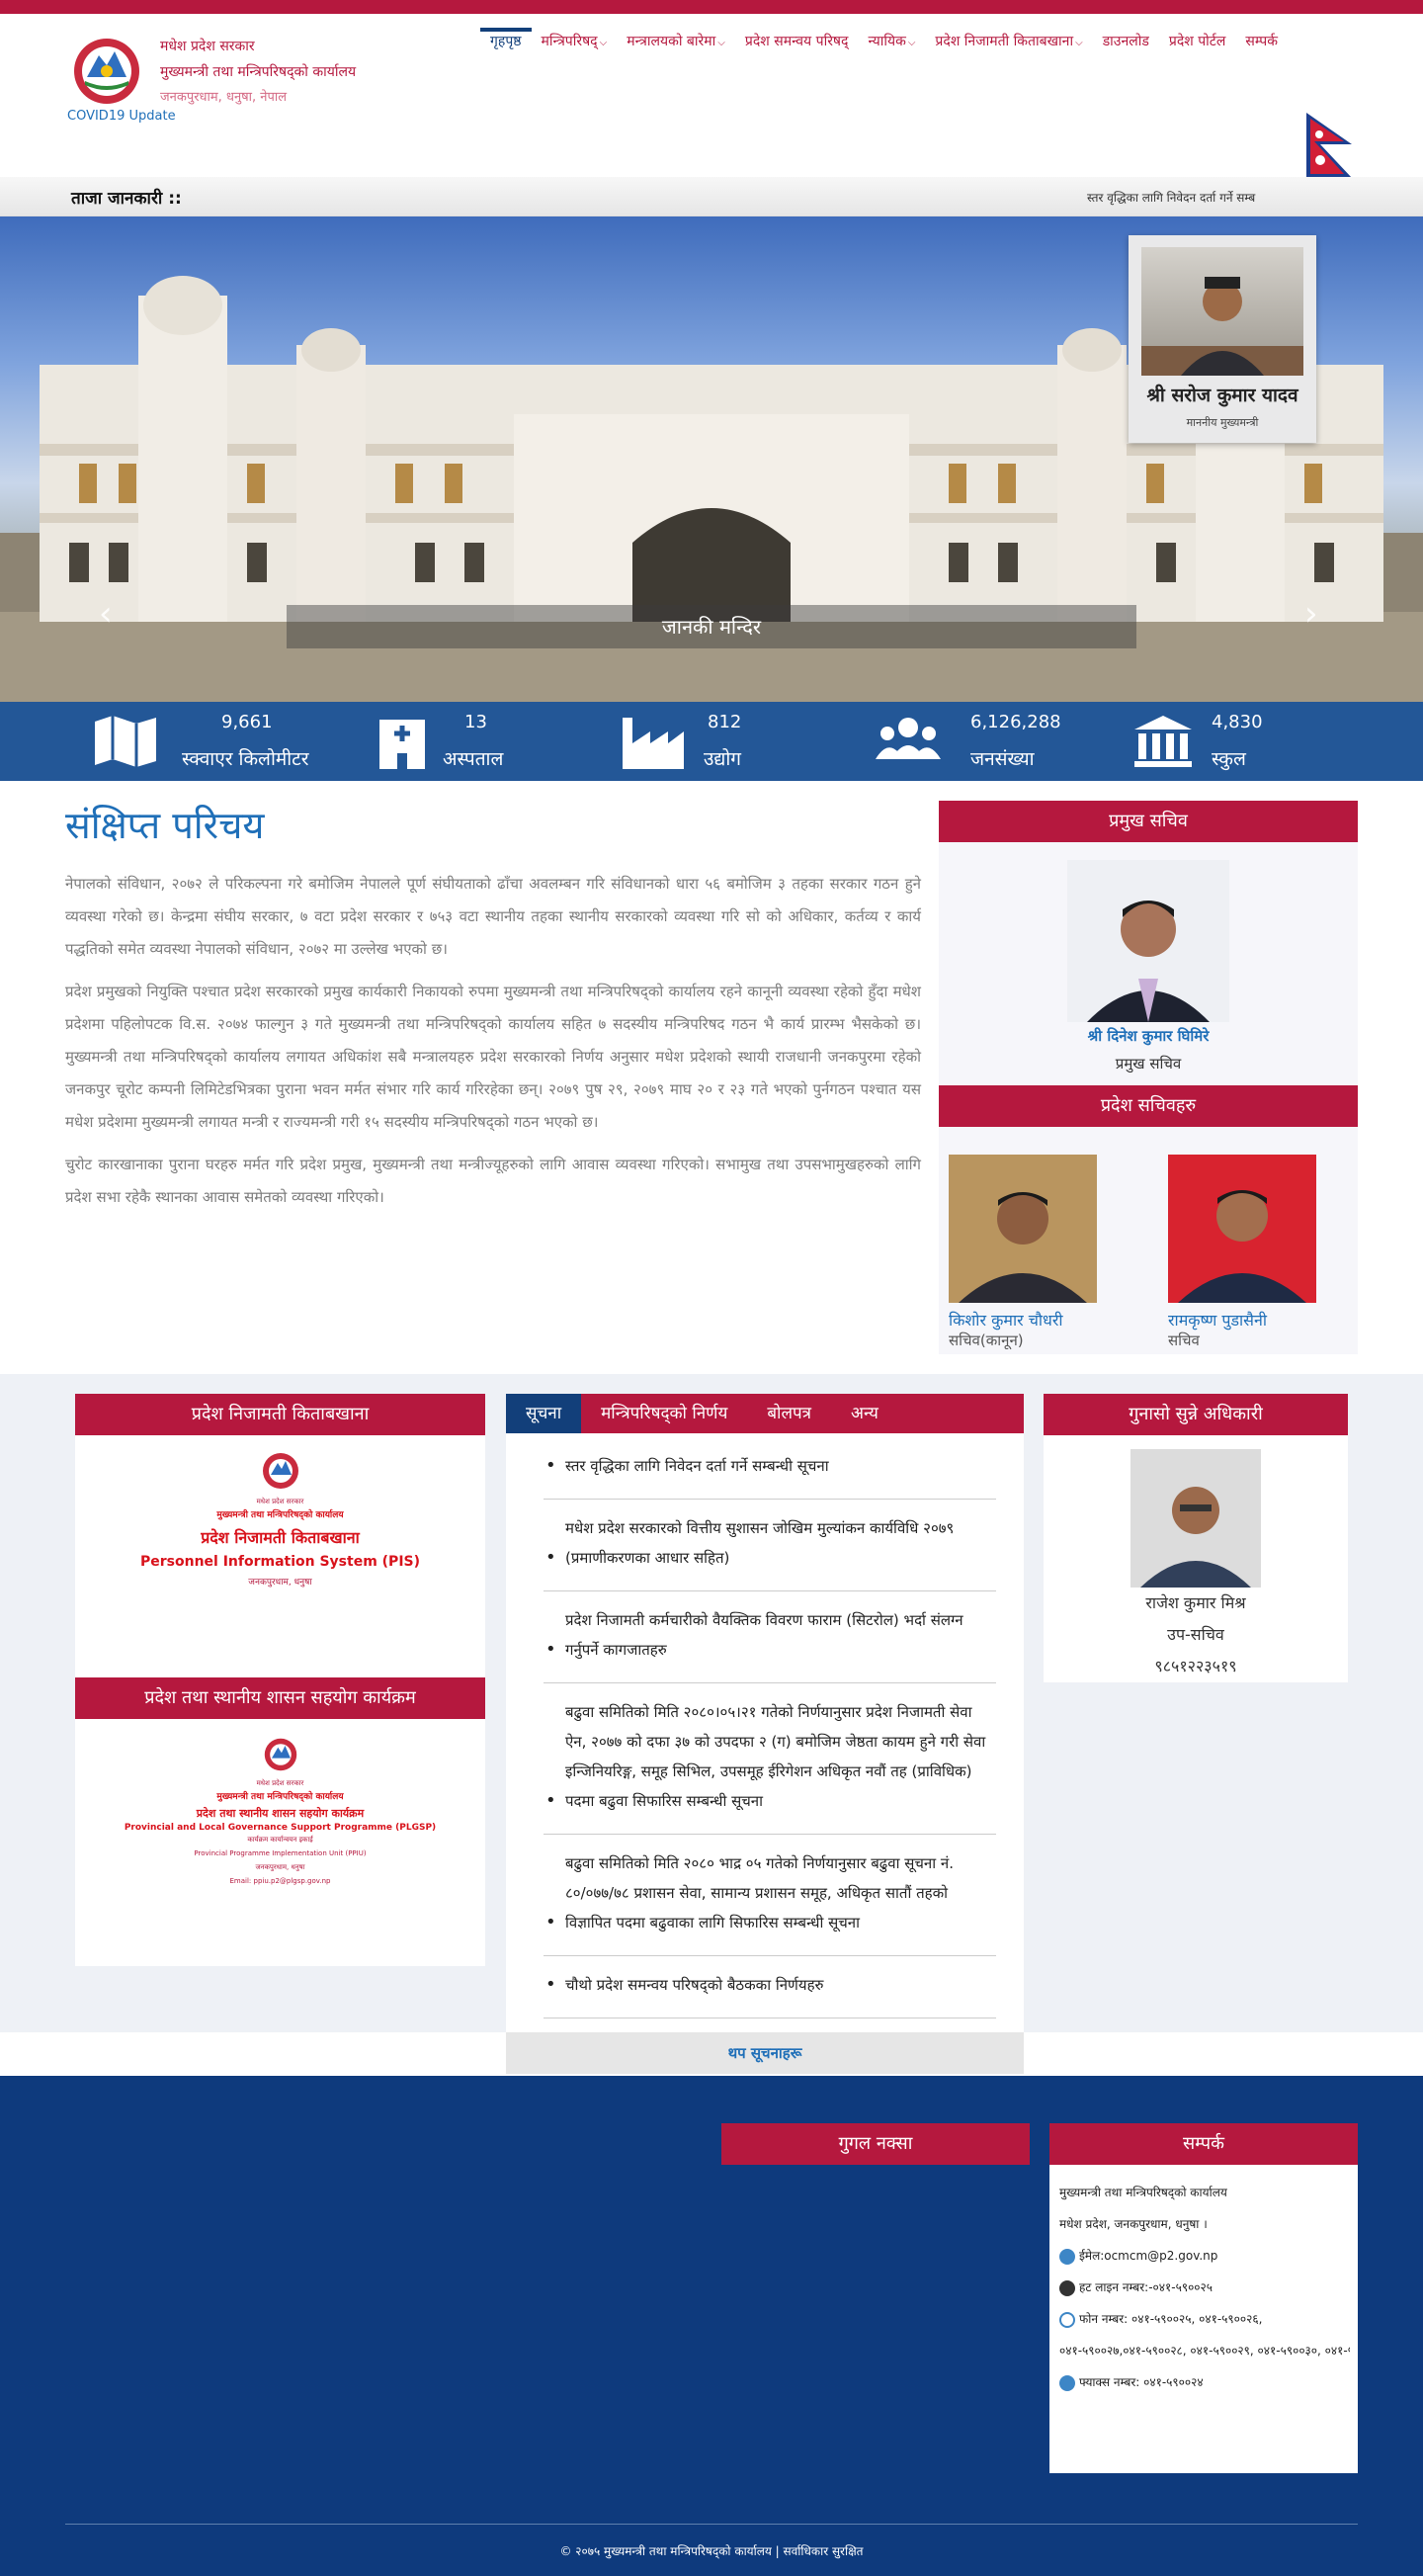  I want to click on google-map-heading: गुगल नक्सा, so click(875, 2144).